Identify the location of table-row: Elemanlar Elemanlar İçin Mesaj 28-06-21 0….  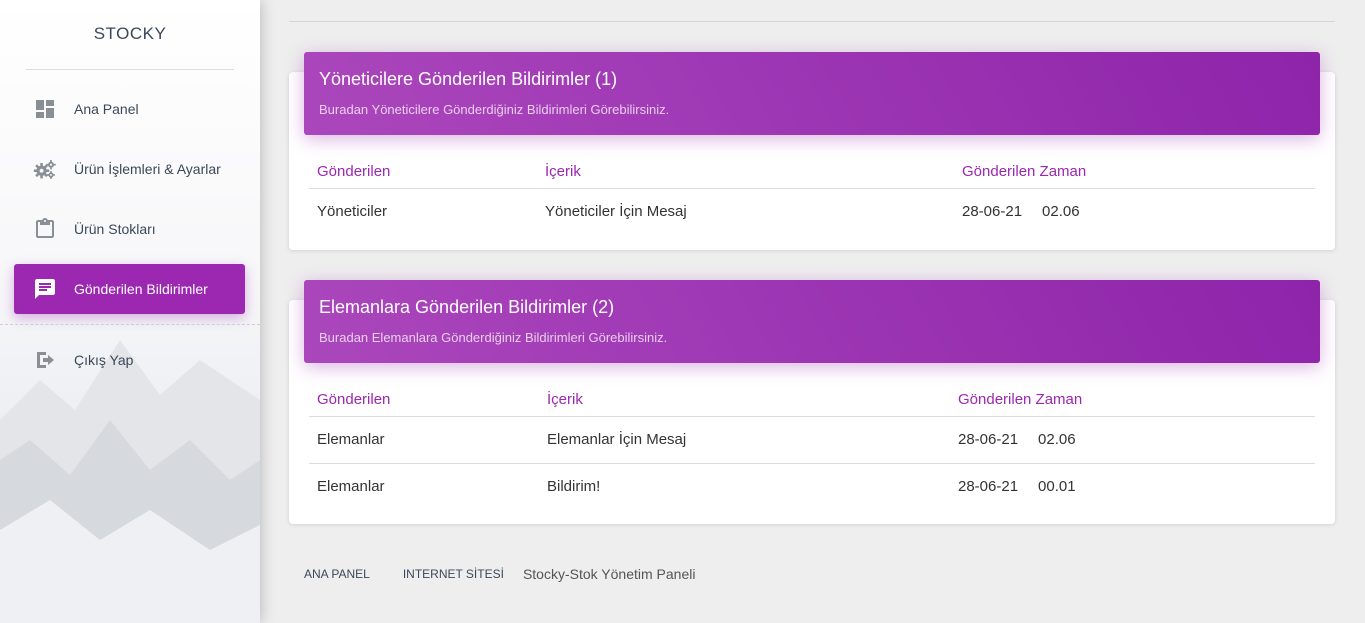
(812, 439).